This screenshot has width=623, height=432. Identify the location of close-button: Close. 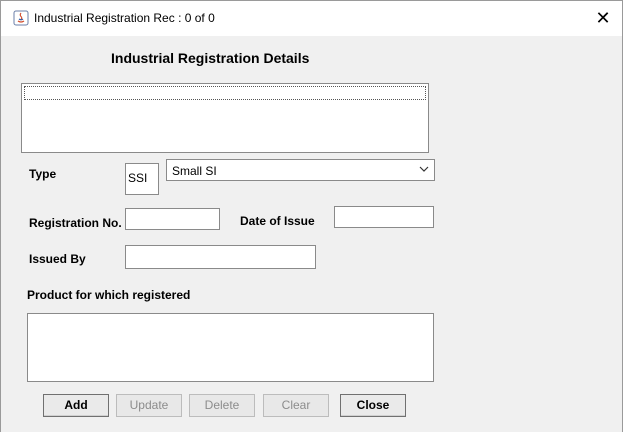
(373, 405).